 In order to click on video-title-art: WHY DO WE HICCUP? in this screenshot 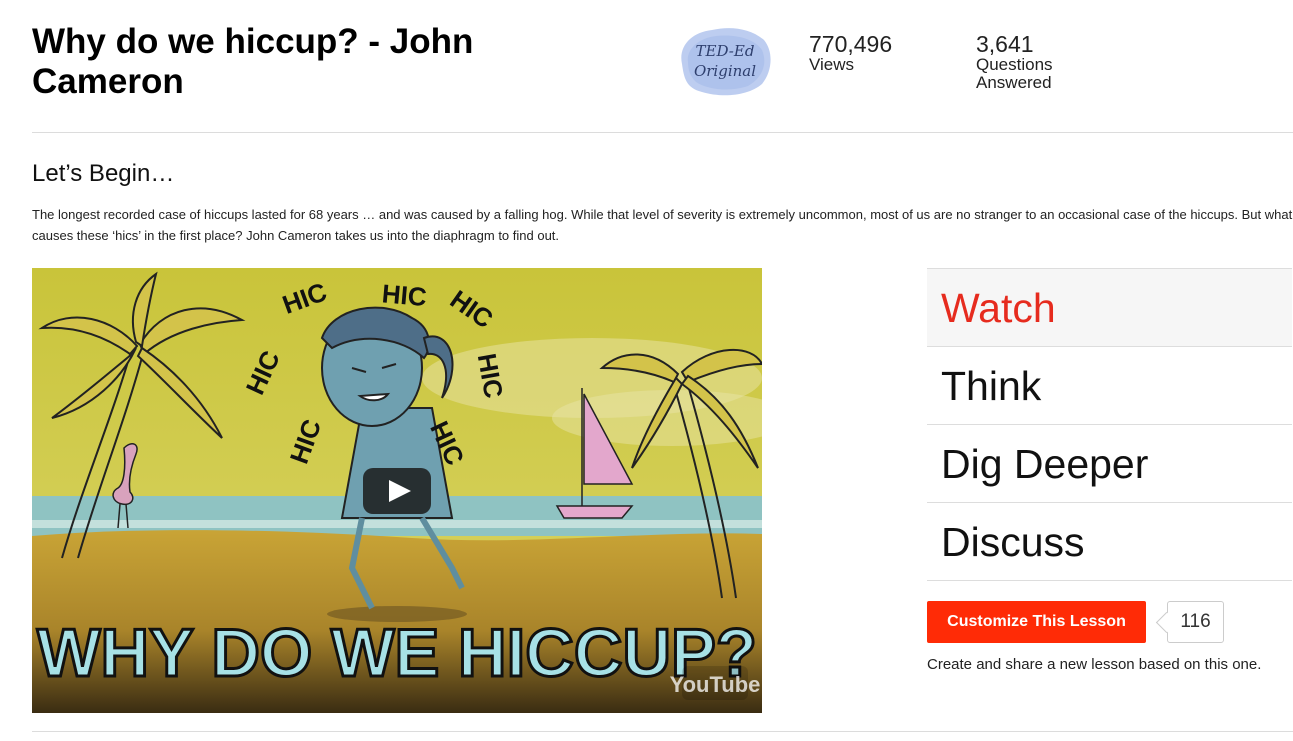, I will do `click(397, 653)`.